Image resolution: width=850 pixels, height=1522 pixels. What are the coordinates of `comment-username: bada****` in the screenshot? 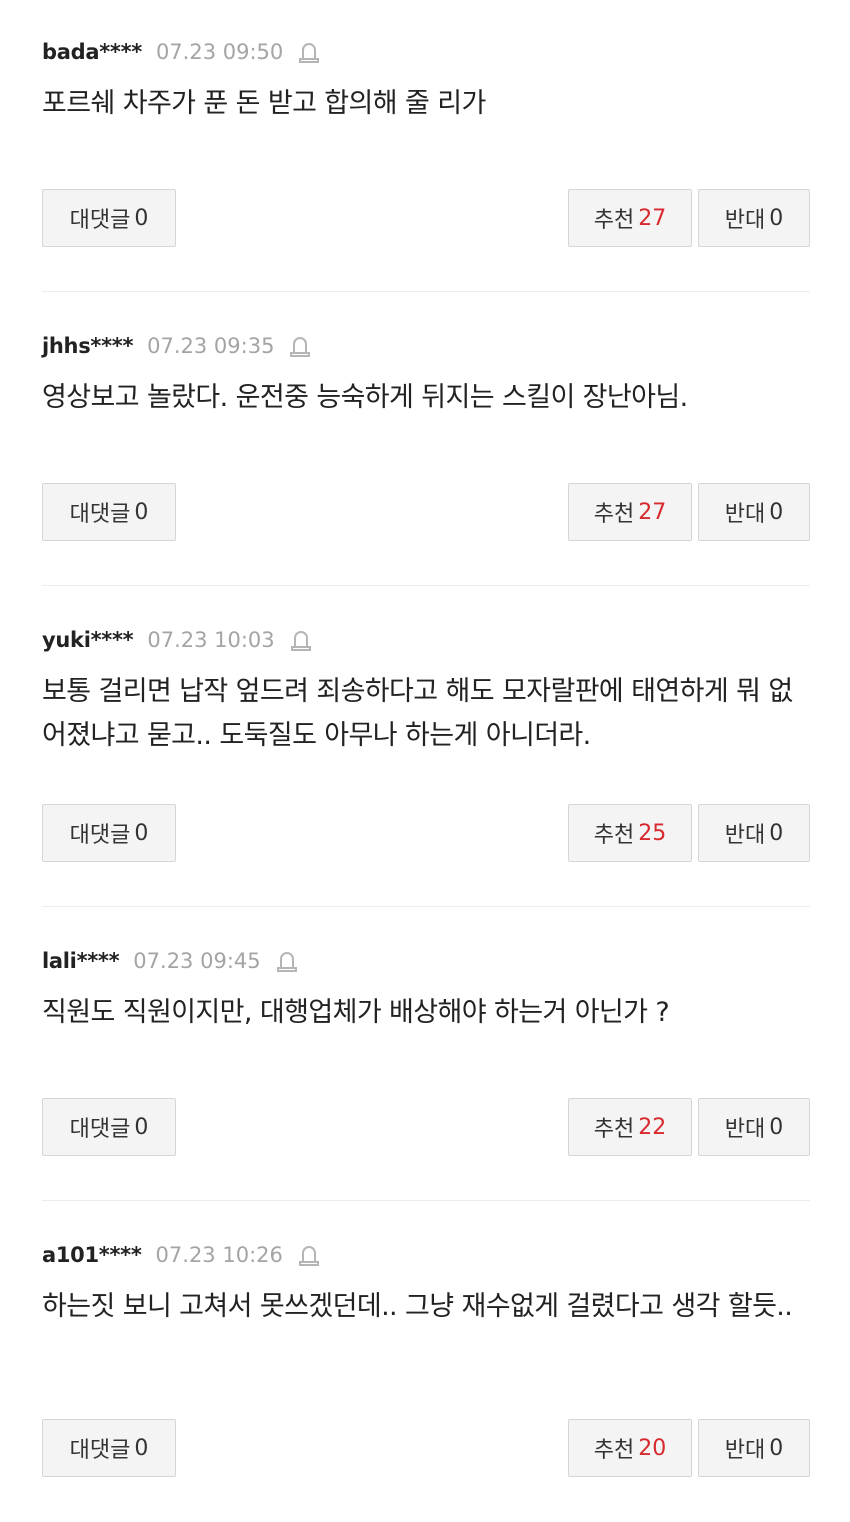 It's located at (92, 52).